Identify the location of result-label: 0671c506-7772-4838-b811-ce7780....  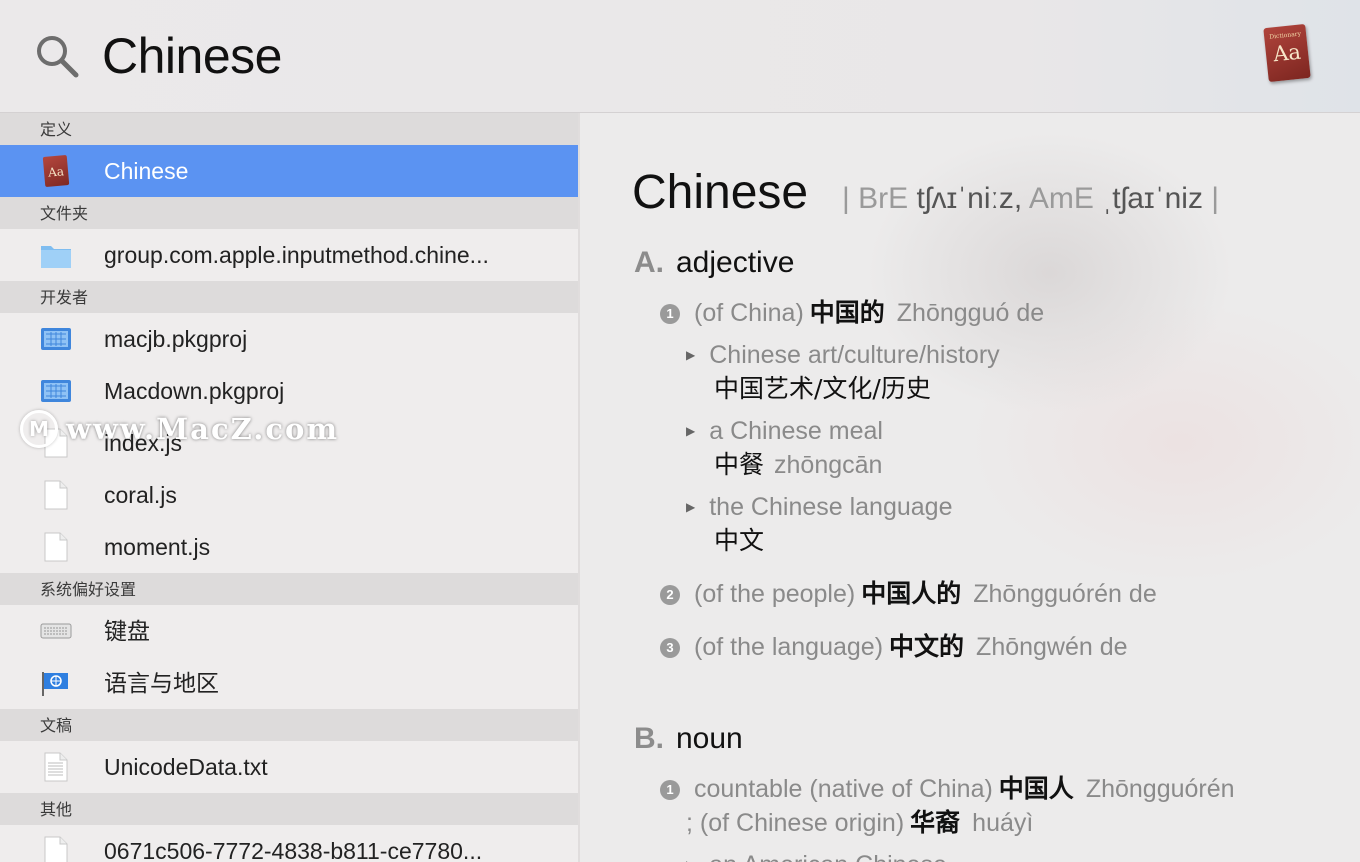
(293, 850).